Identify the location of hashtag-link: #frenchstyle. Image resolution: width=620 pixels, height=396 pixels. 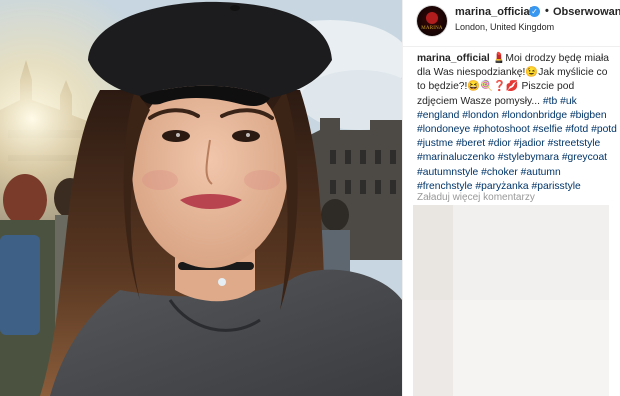
(445, 186).